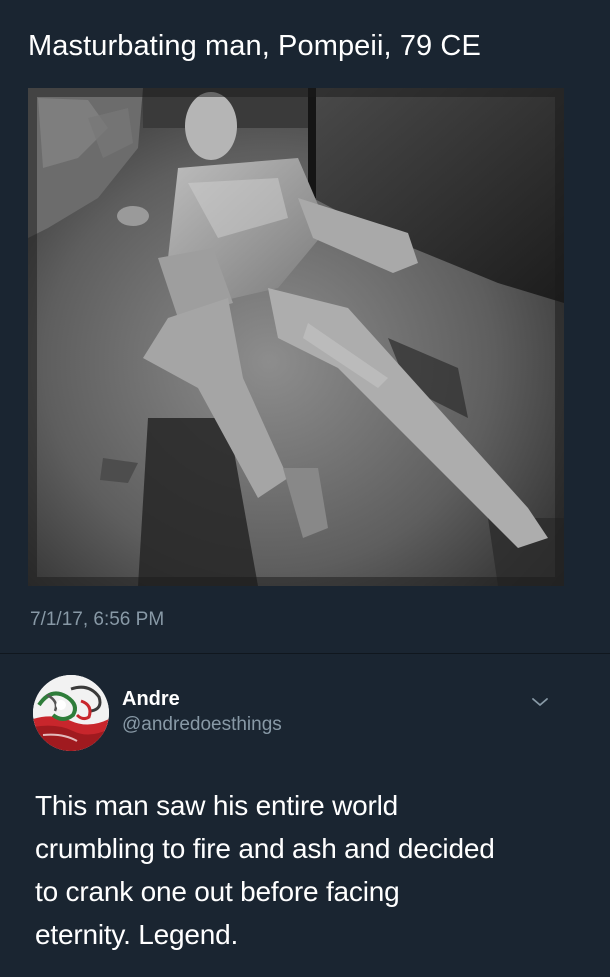  Describe the element at coordinates (216, 805) in the screenshot. I see `reply-text-line: This man saw his entire world` at that location.